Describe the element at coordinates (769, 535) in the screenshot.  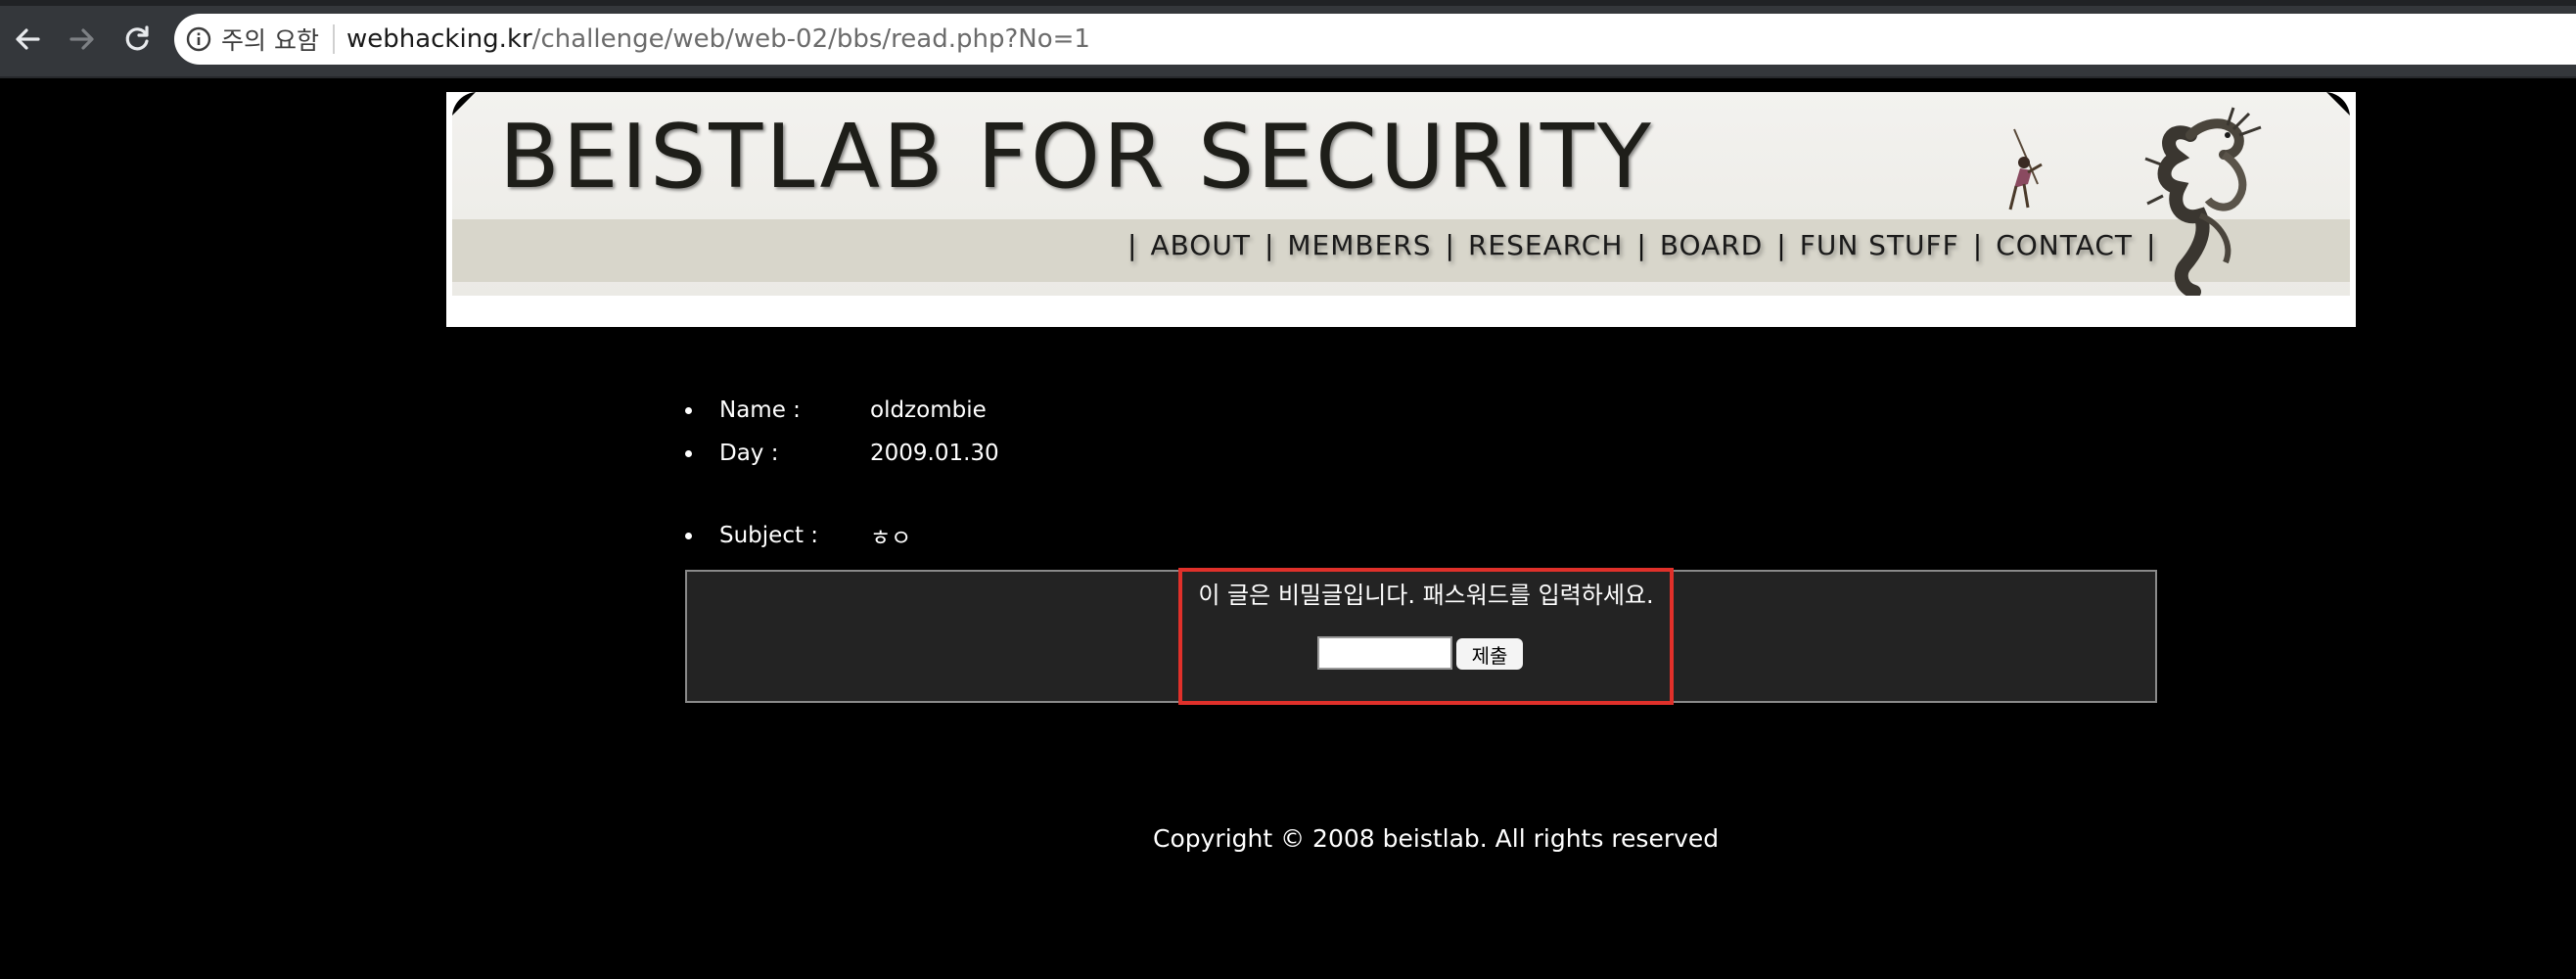
I see `subject-label: Subject :` at that location.